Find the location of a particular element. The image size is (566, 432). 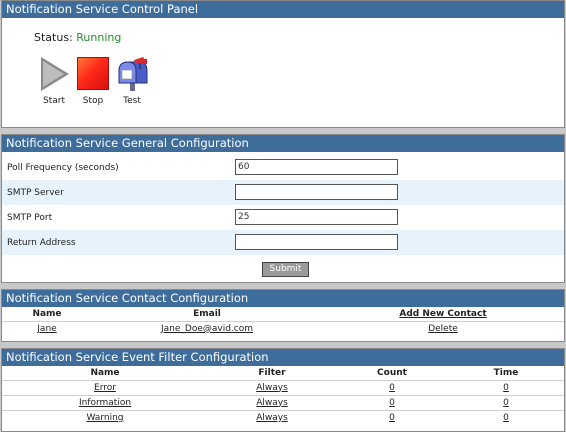

smtp-port-row: SMTP Port is located at coordinates (283, 217).